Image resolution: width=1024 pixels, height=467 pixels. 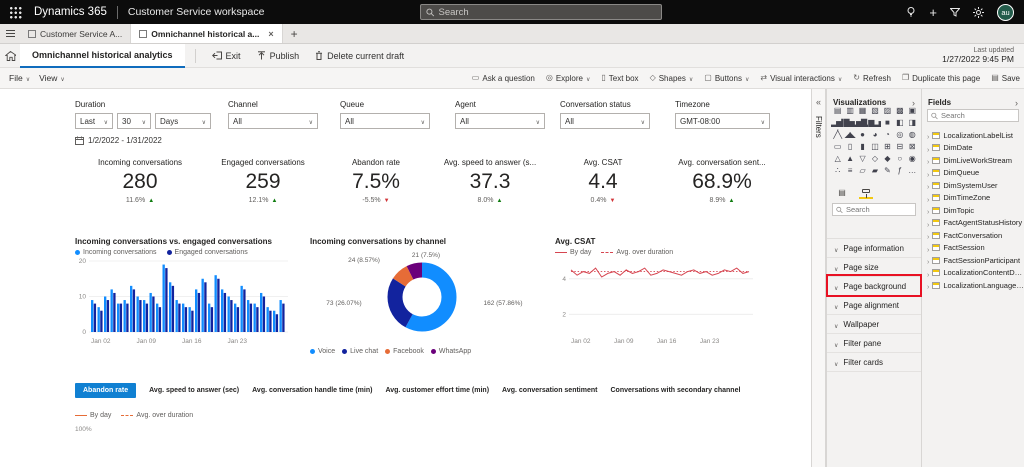 I want to click on metric-tab-avg-speed-to-answer-sec: Avg. speed to answer (sec), so click(x=194, y=390).